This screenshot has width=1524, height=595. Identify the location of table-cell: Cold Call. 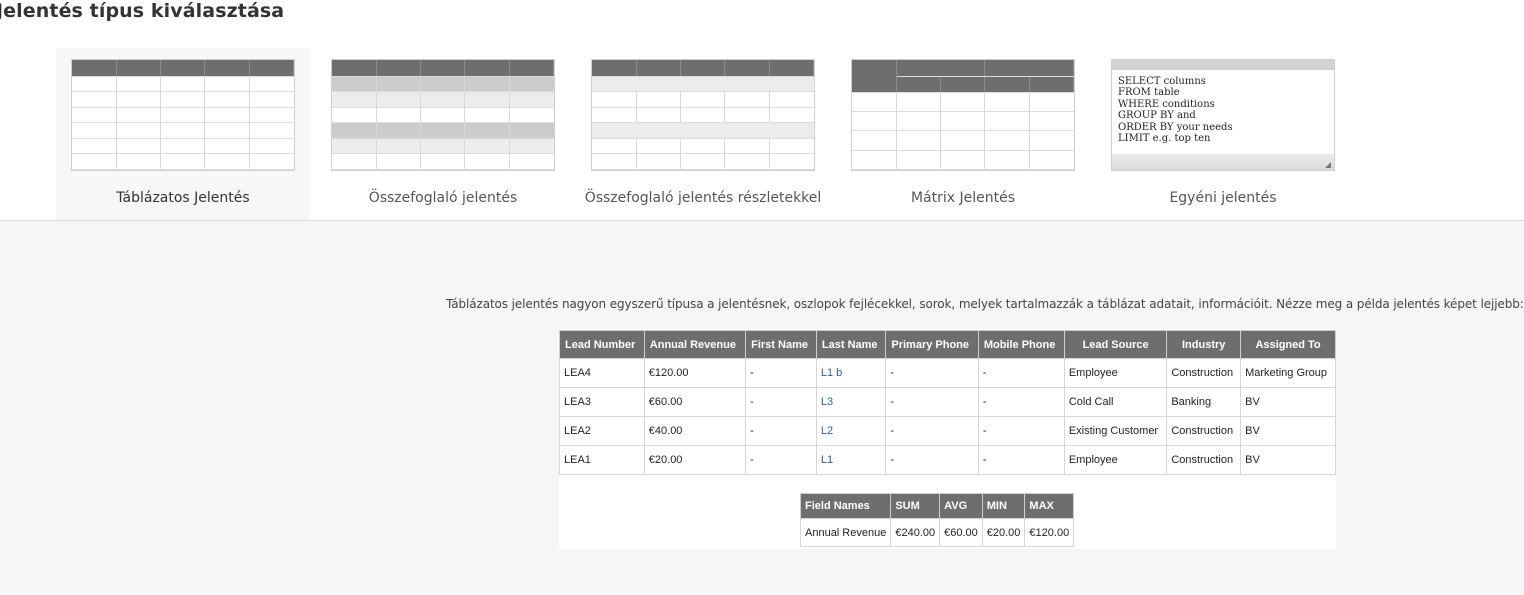
(1115, 402).